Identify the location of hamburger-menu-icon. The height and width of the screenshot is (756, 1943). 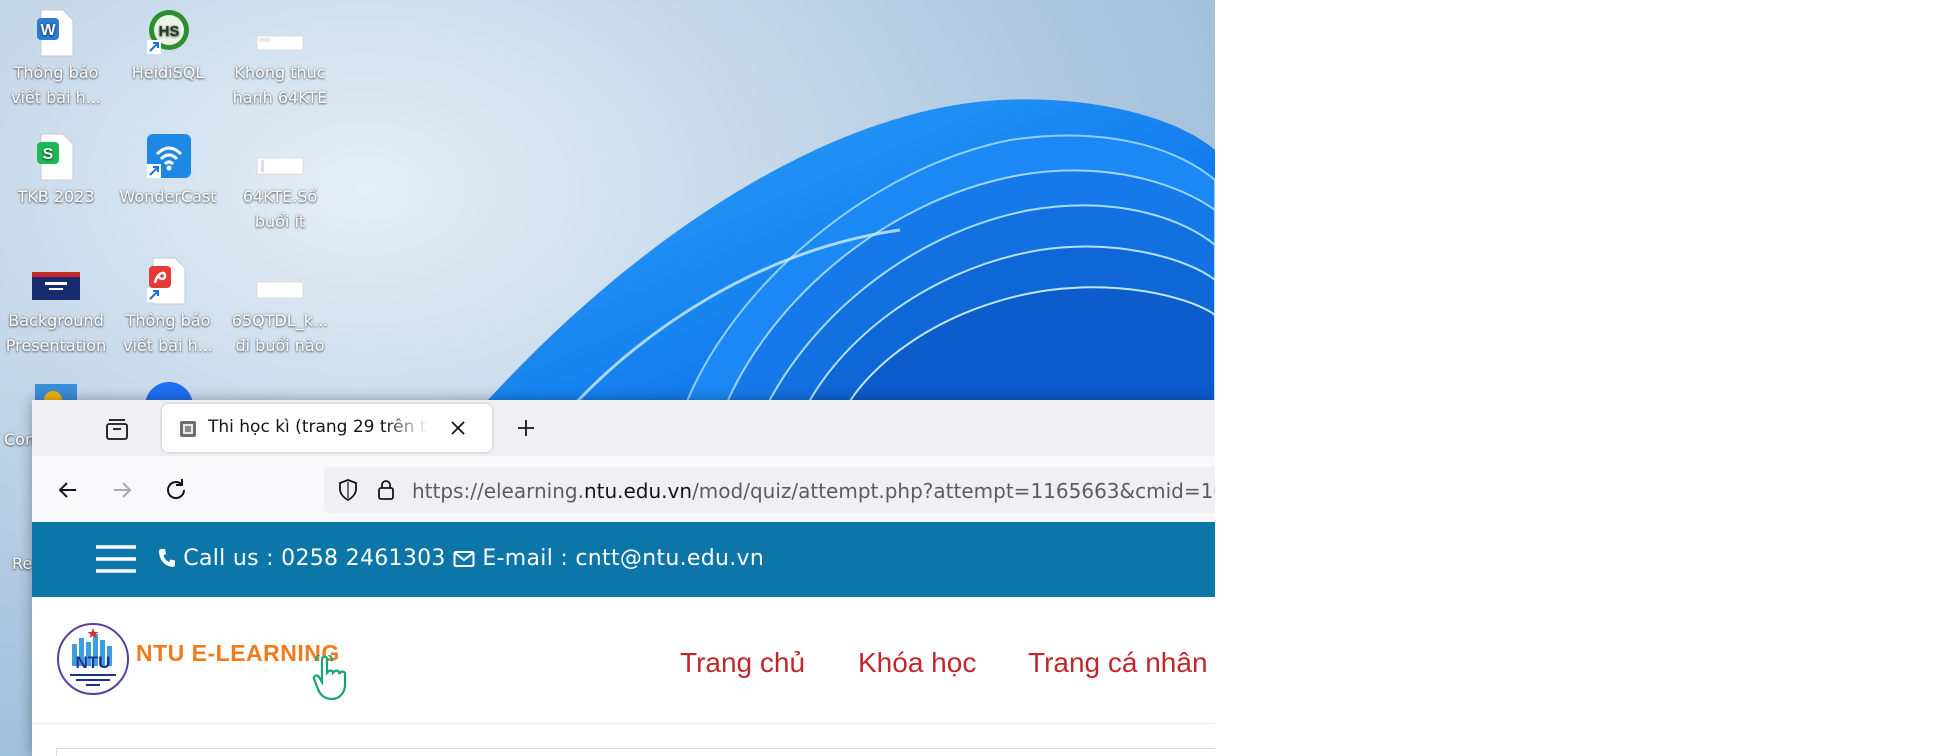
(116, 559).